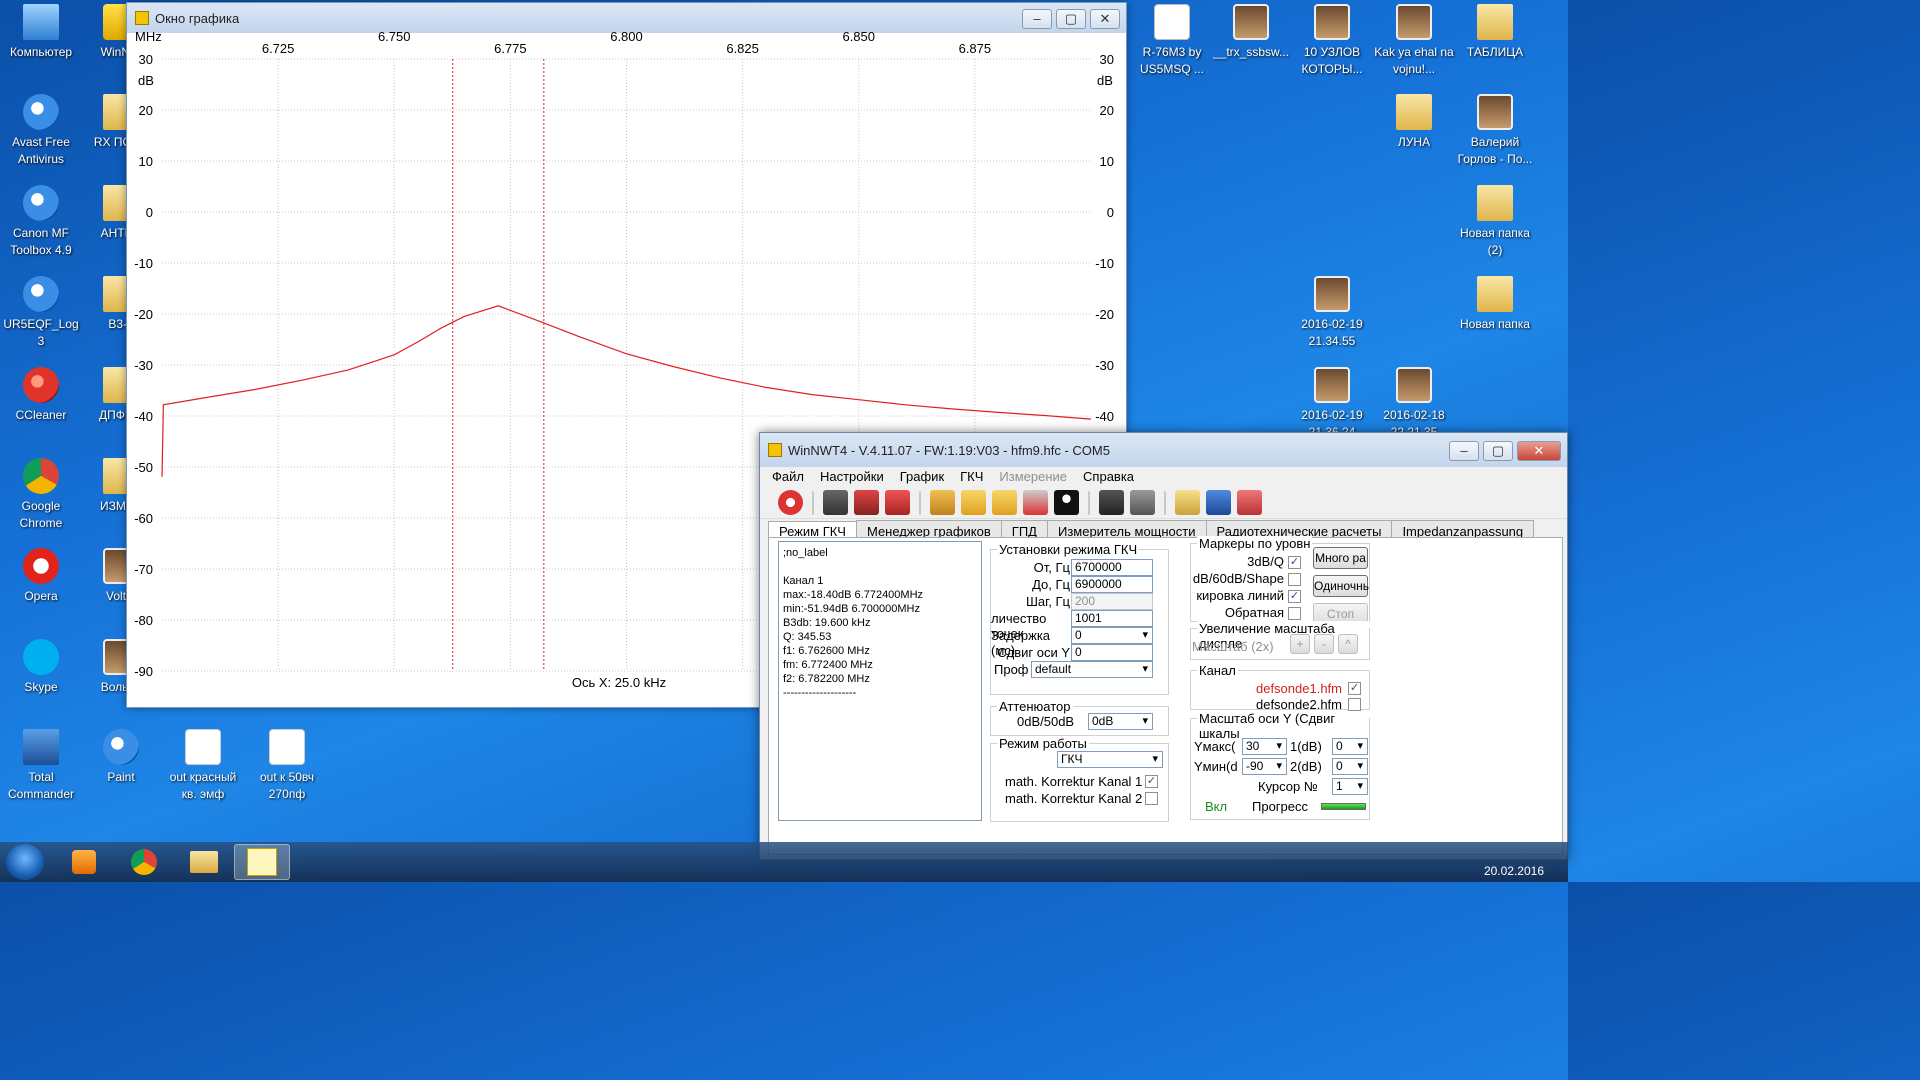  What do you see at coordinates (788, 477) in the screenshot?
I see `menu-file: Файл` at bounding box center [788, 477].